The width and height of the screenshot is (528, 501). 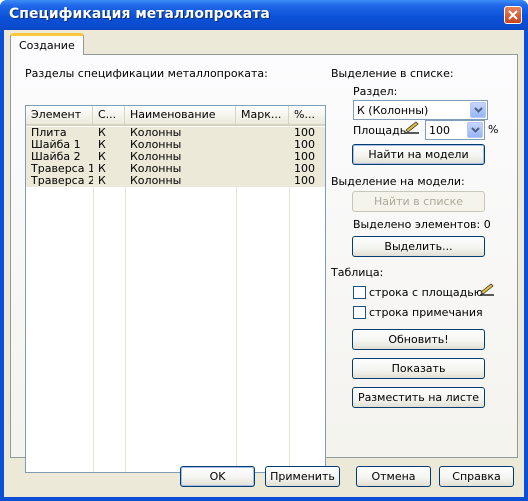 I want to click on find-on-model-button: Найти на модели, so click(x=418, y=154).